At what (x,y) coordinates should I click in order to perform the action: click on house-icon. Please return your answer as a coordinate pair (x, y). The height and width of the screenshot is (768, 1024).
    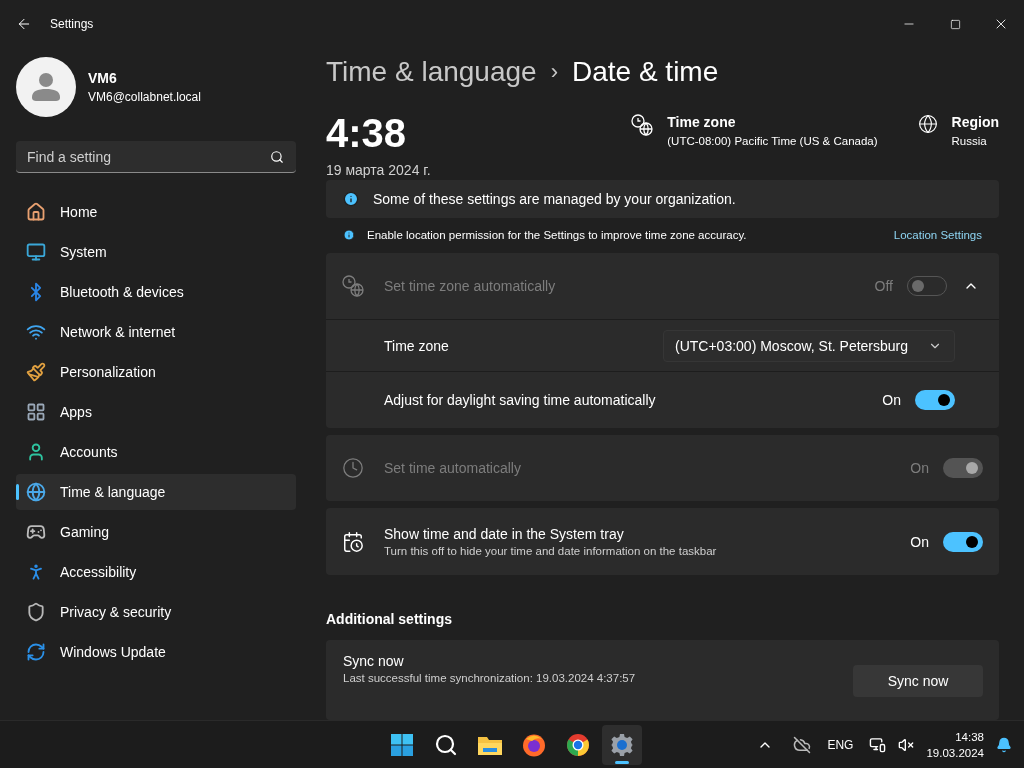
    Looking at the image, I should click on (36, 212).